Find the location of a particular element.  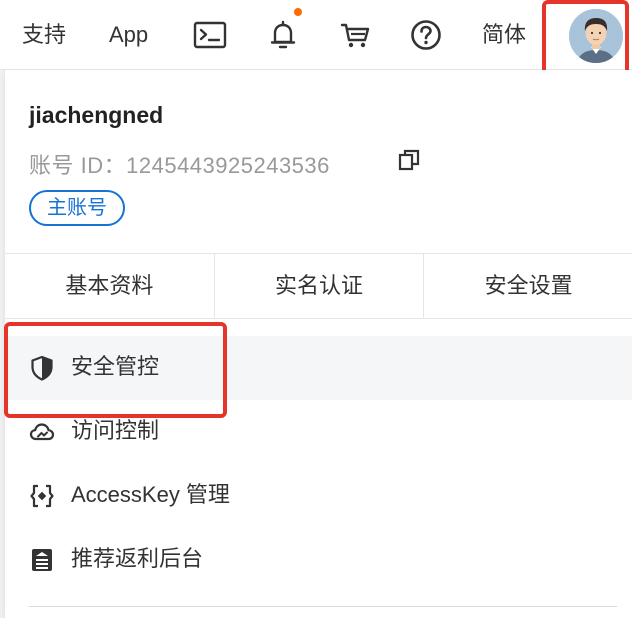

menu-divider is located at coordinates (323, 606).